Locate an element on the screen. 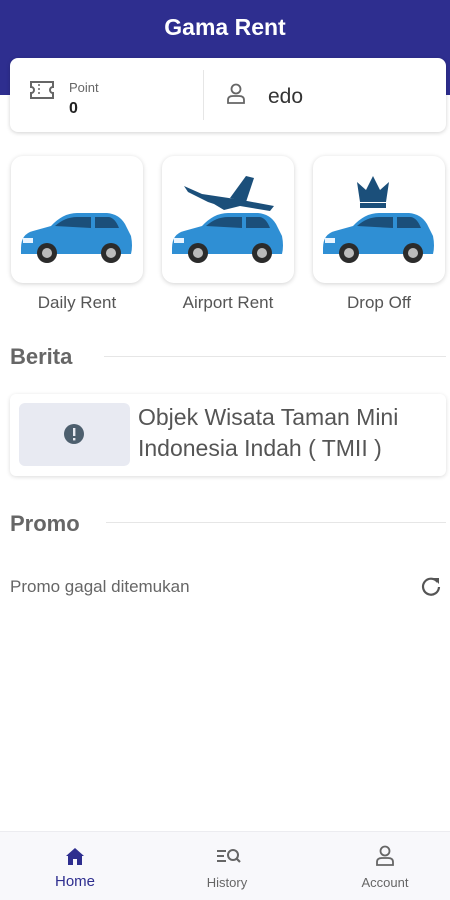  ticket-icon is located at coordinates (42, 92).